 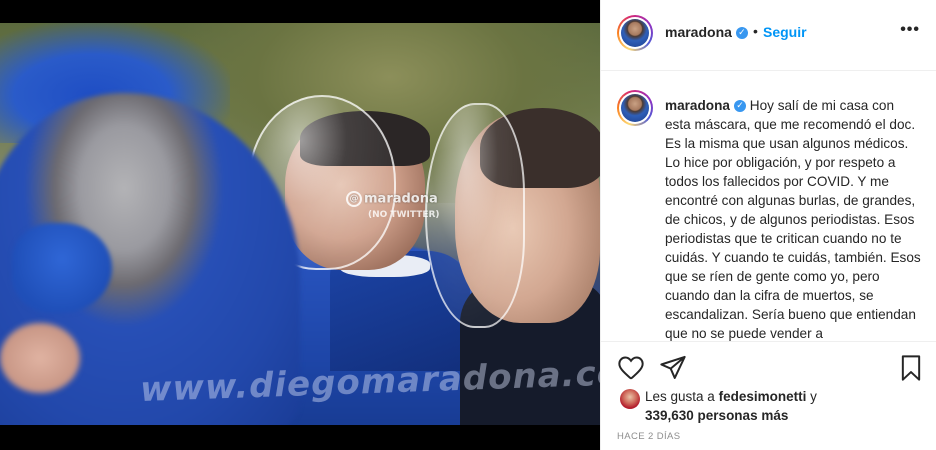 I want to click on more-options-icon: •••, so click(x=910, y=30).